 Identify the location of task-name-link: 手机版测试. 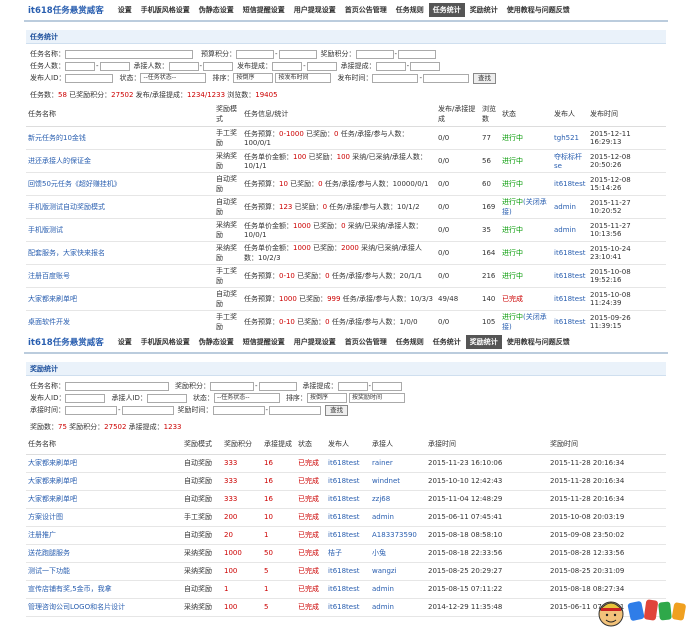
(45, 230).